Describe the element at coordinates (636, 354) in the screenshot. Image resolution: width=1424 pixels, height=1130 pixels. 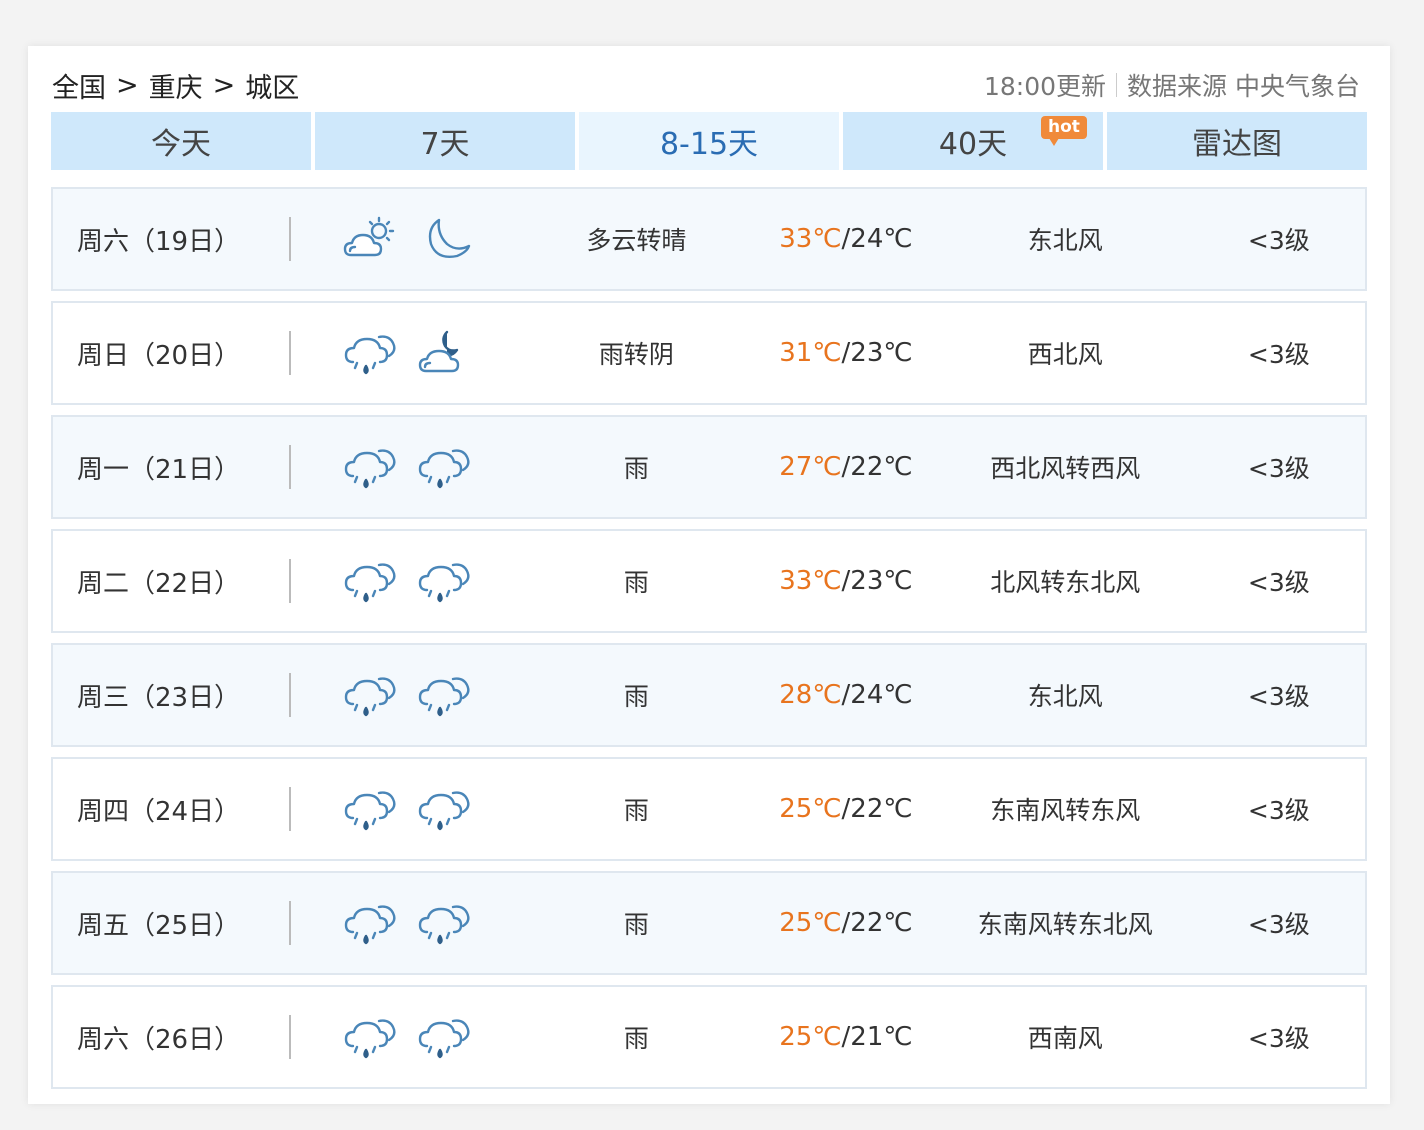
I see `weather-description: 雨转阴` at that location.